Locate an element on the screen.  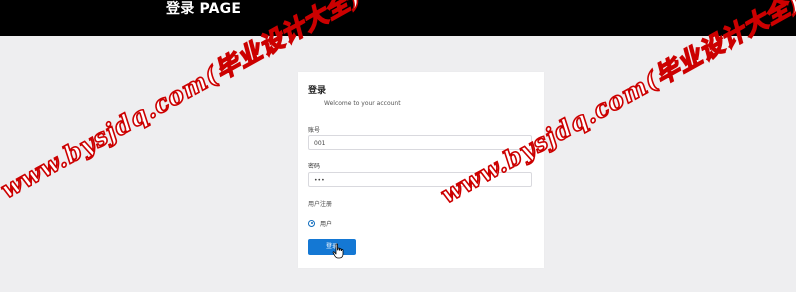
role-radio-option: 用户 is located at coordinates (320, 223).